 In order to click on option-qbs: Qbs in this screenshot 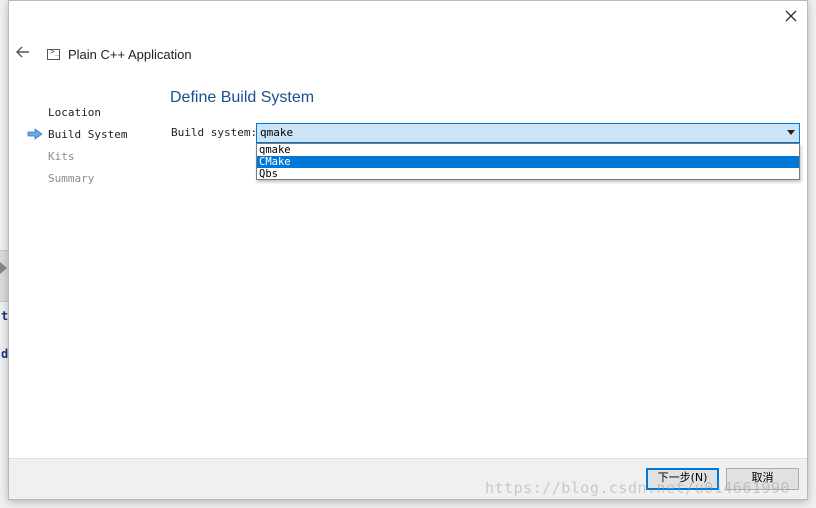, I will do `click(528, 174)`.